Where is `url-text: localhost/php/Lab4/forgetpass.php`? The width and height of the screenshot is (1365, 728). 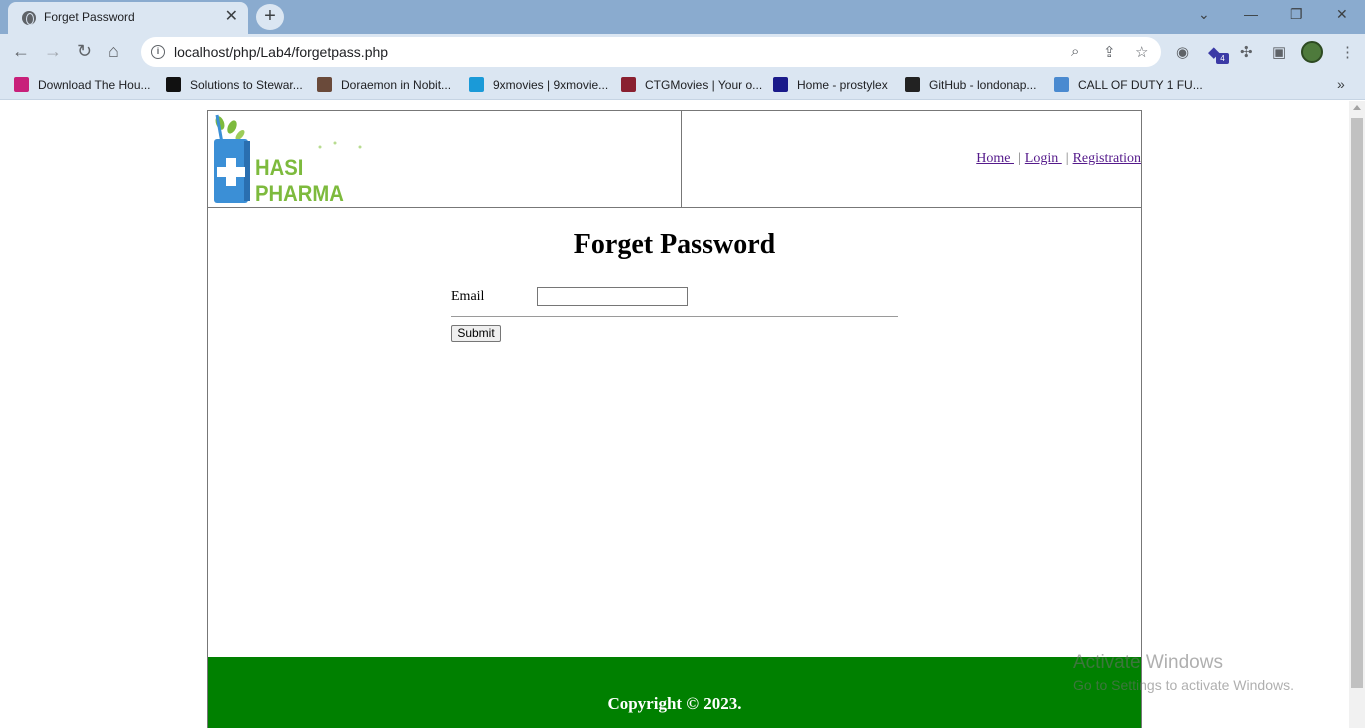
url-text: localhost/php/Lab4/forgetpass.php is located at coordinates (281, 52).